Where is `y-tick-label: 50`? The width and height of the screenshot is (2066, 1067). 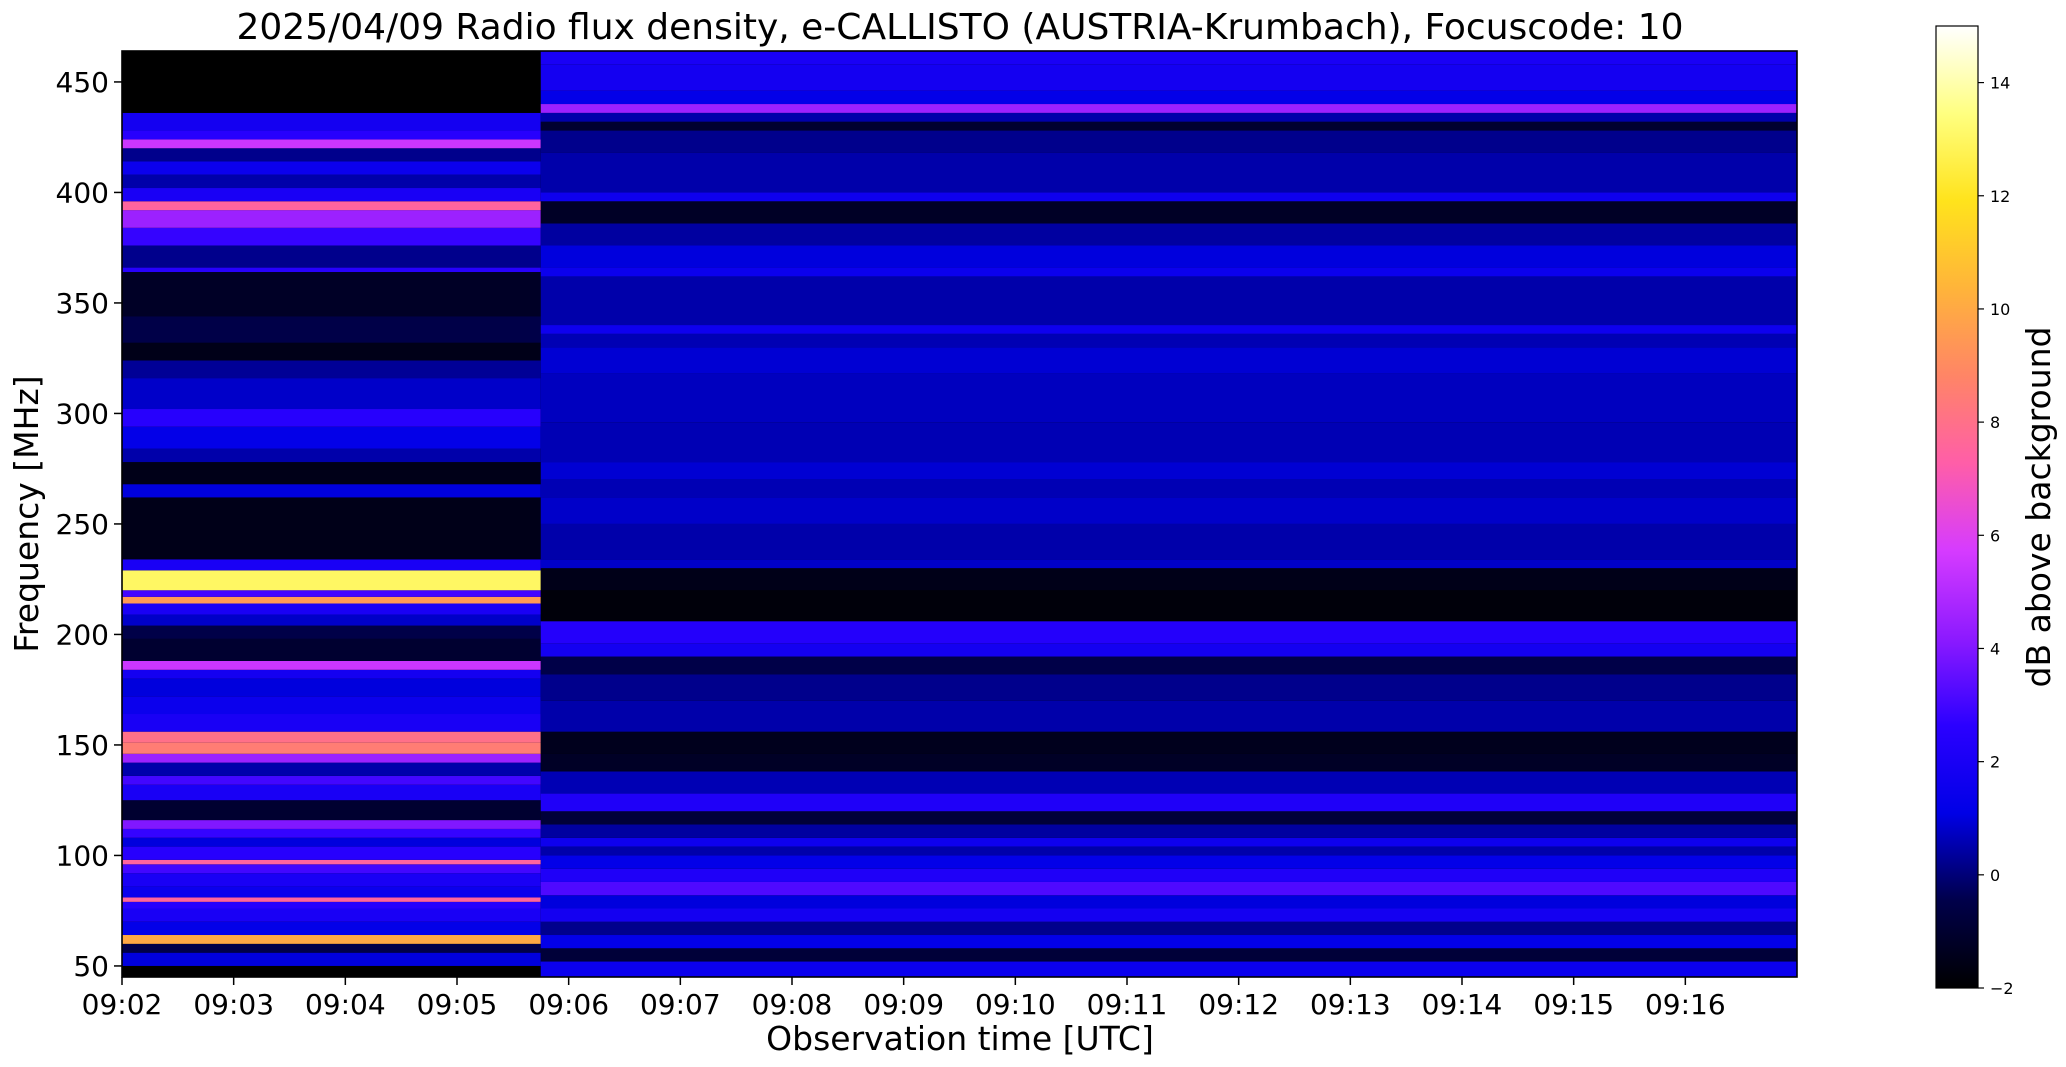 y-tick-label: 50 is located at coordinates (91, 966).